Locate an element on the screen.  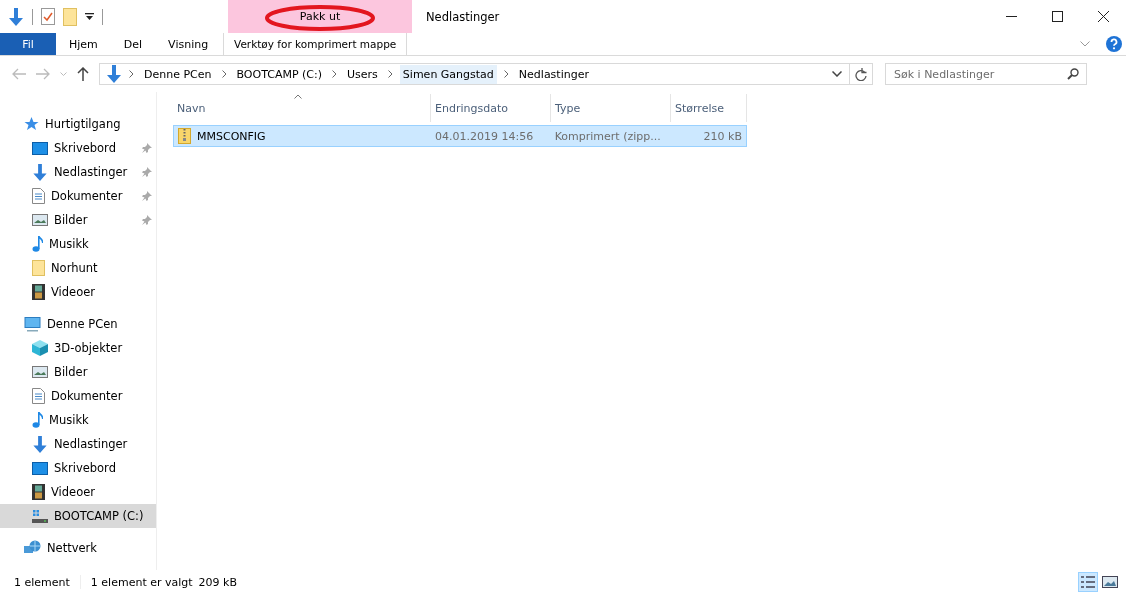
ribbon-tab: Visning is located at coordinates (188, 44).